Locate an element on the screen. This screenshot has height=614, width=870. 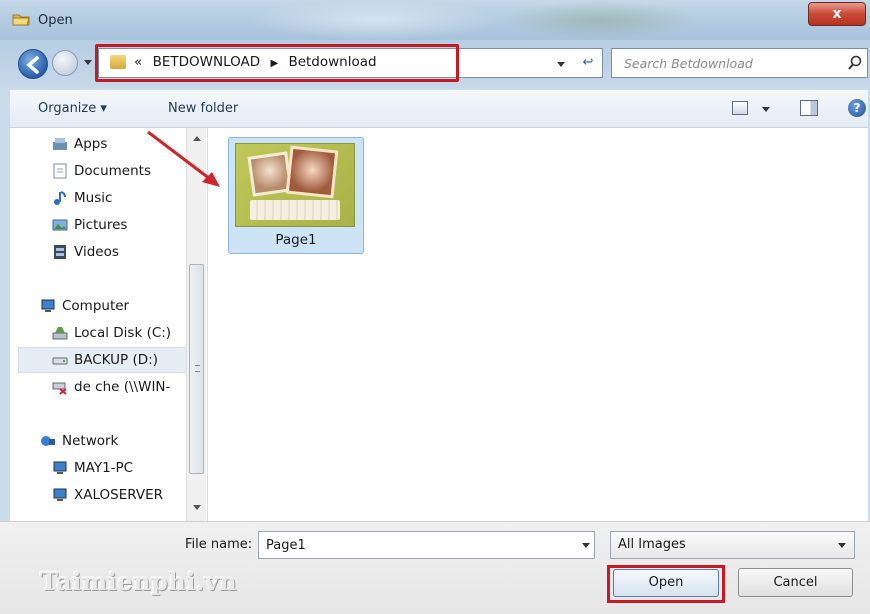
nav-item-network: Network is located at coordinates (79, 441).